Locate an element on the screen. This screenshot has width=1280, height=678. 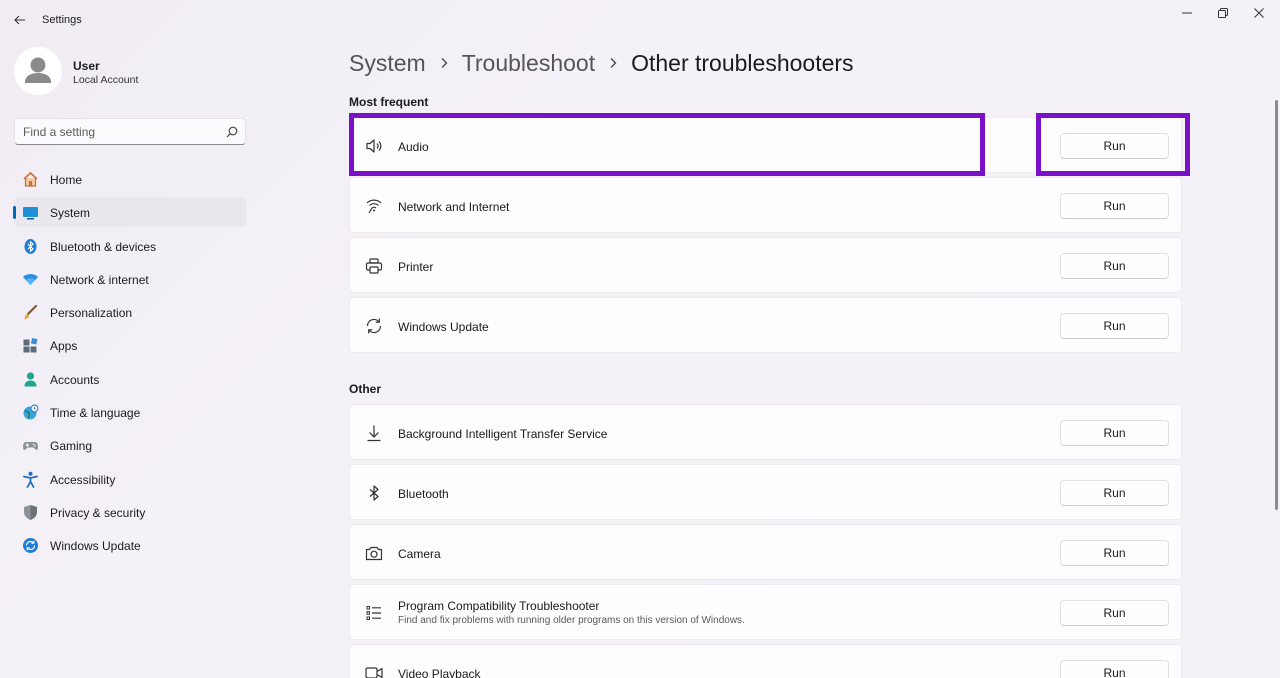
breadcrumb-system: System is located at coordinates (387, 63).